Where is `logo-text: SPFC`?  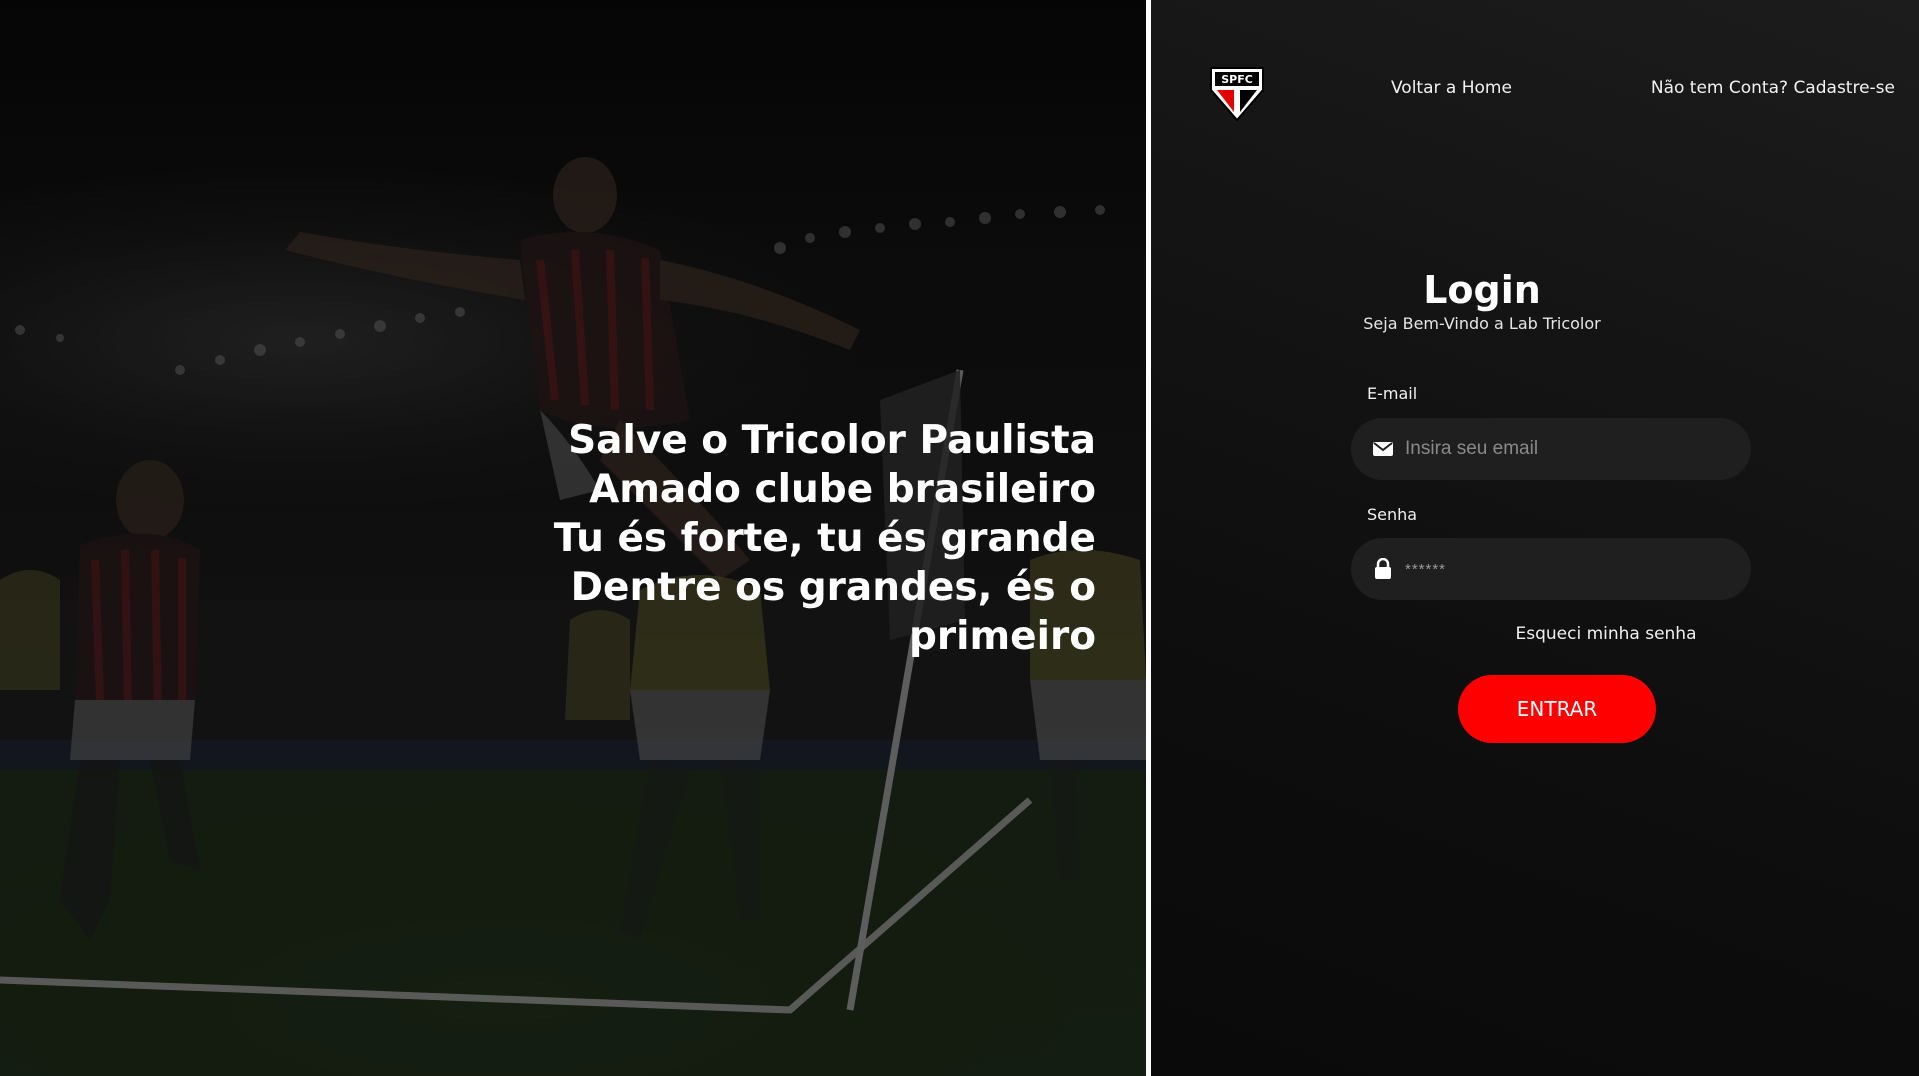 logo-text: SPFC is located at coordinates (1237, 79).